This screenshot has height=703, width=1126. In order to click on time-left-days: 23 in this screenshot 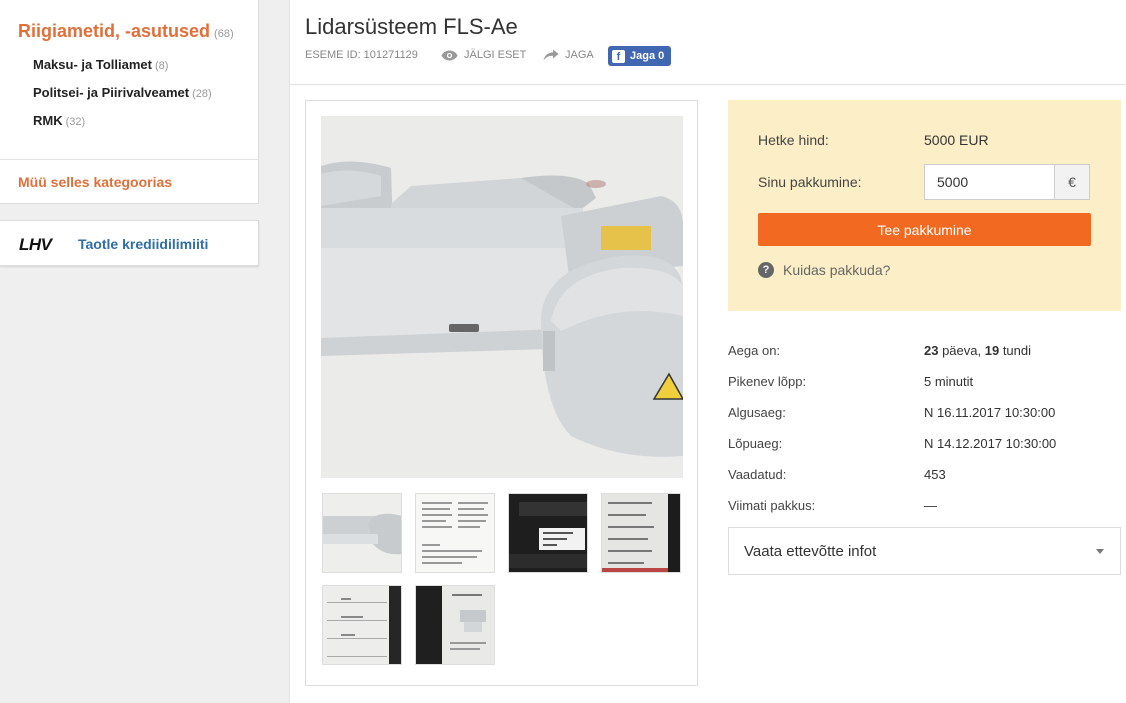, I will do `click(931, 350)`.